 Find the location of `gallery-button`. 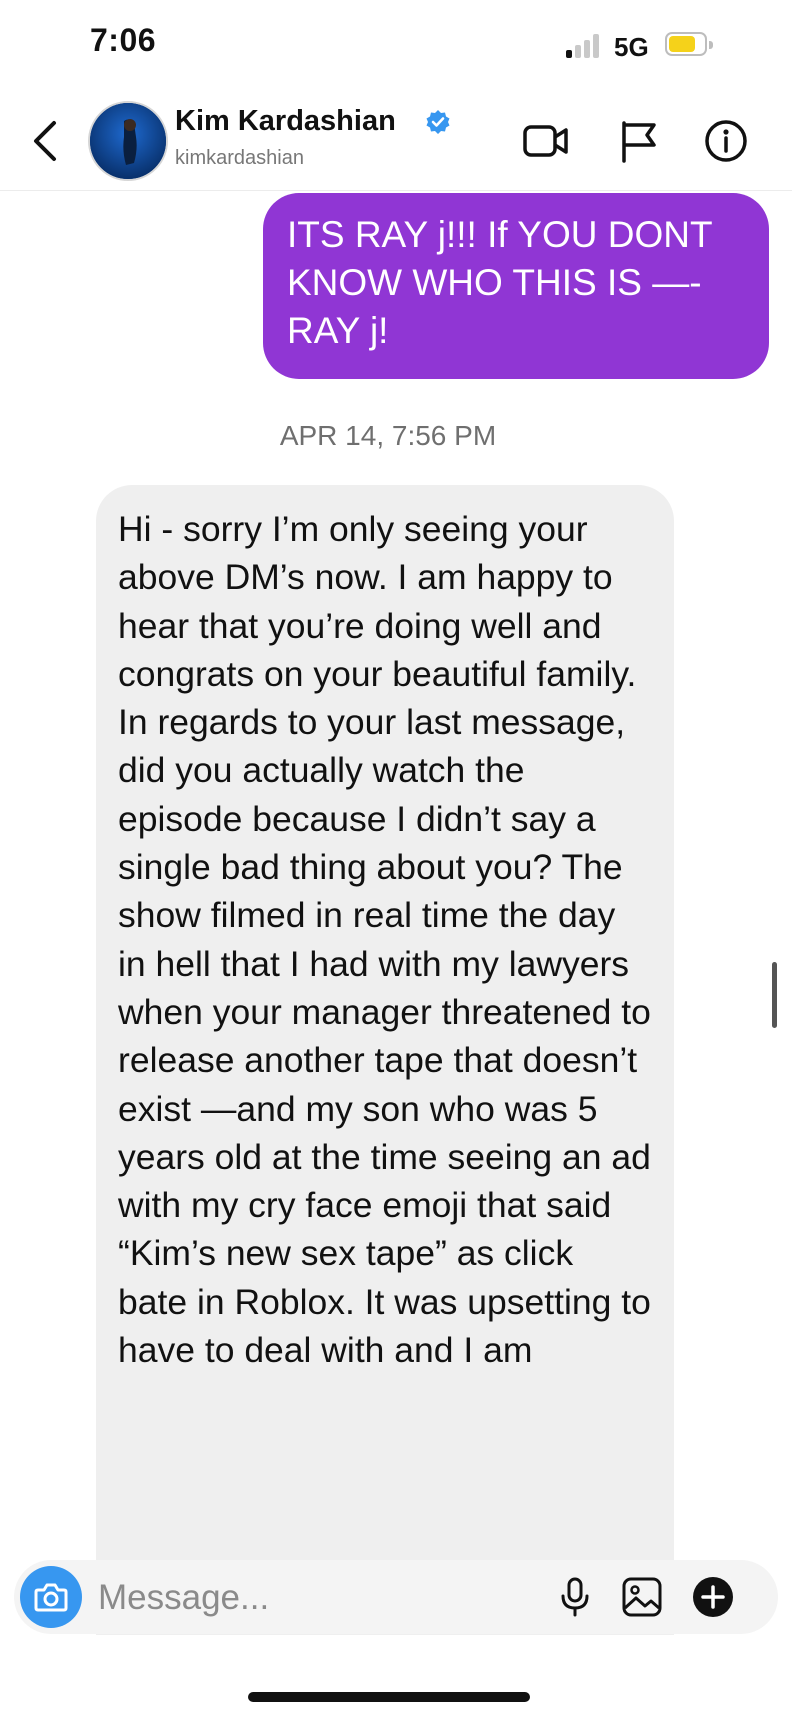

gallery-button is located at coordinates (642, 1597).